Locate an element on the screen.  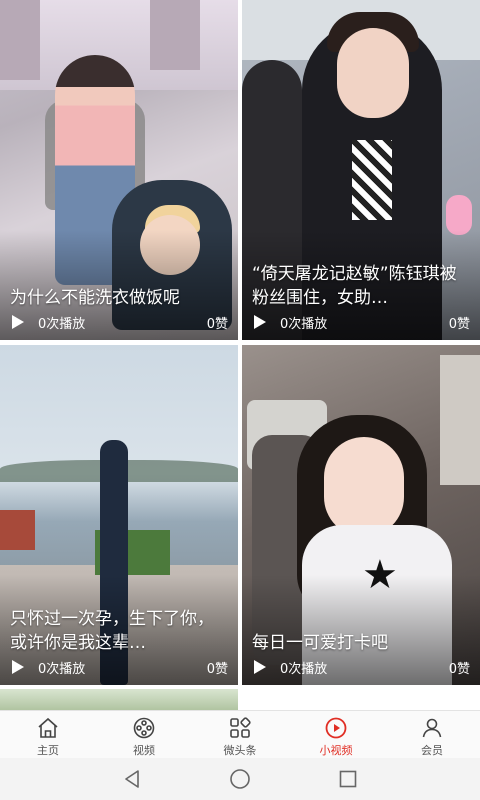
recents-button is located at coordinates (348, 779).